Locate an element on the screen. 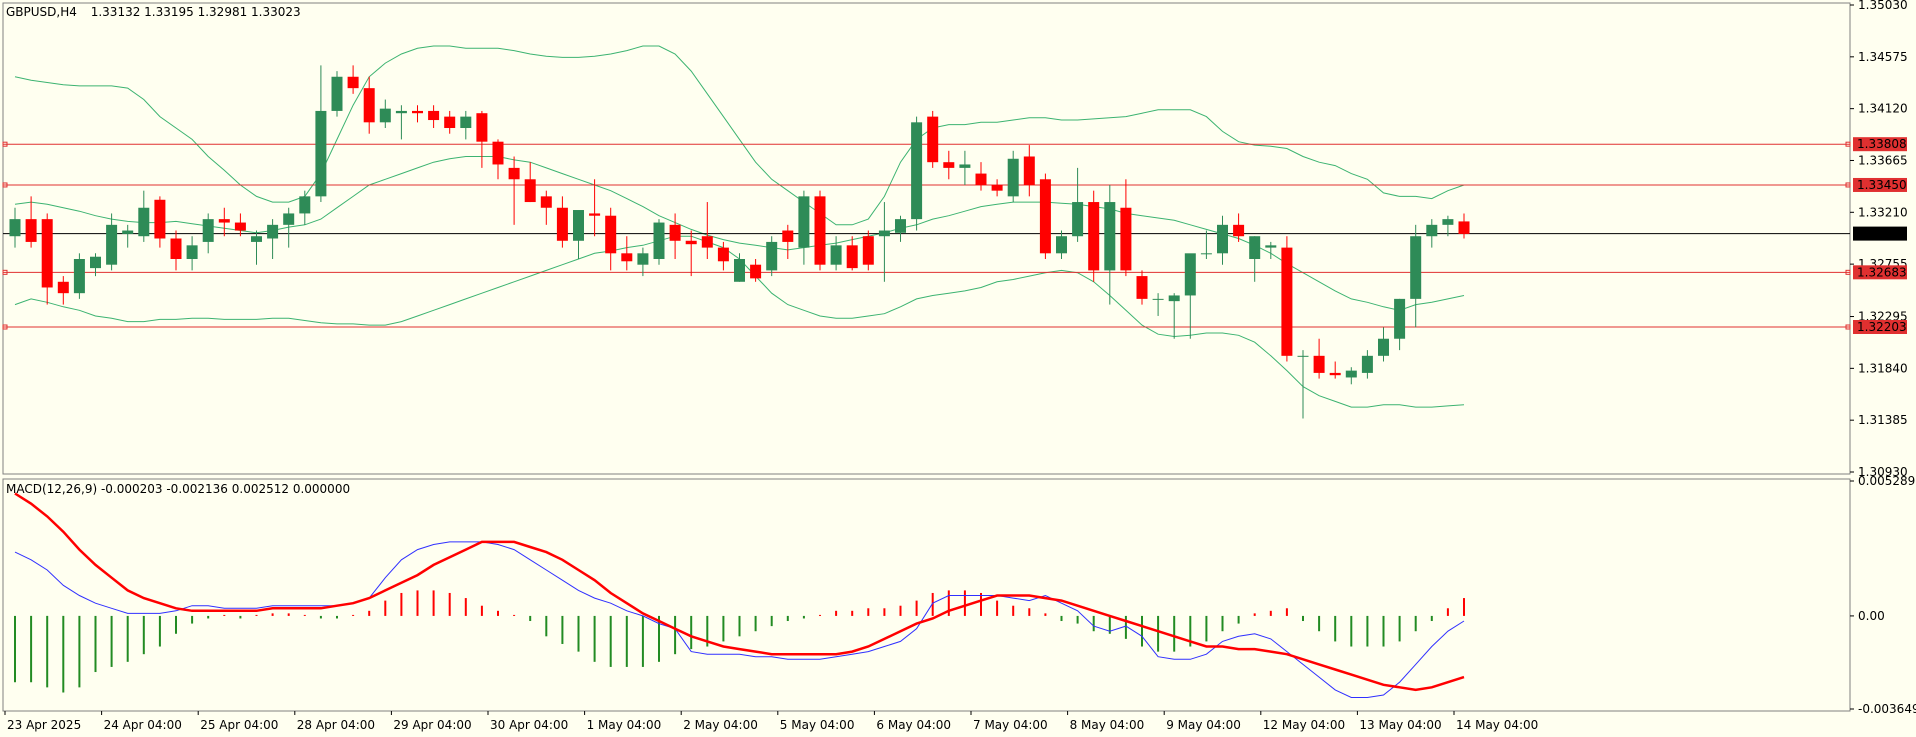 The height and width of the screenshot is (737, 1916). time-tick-label: 23 Apr 2025 is located at coordinates (44, 725).